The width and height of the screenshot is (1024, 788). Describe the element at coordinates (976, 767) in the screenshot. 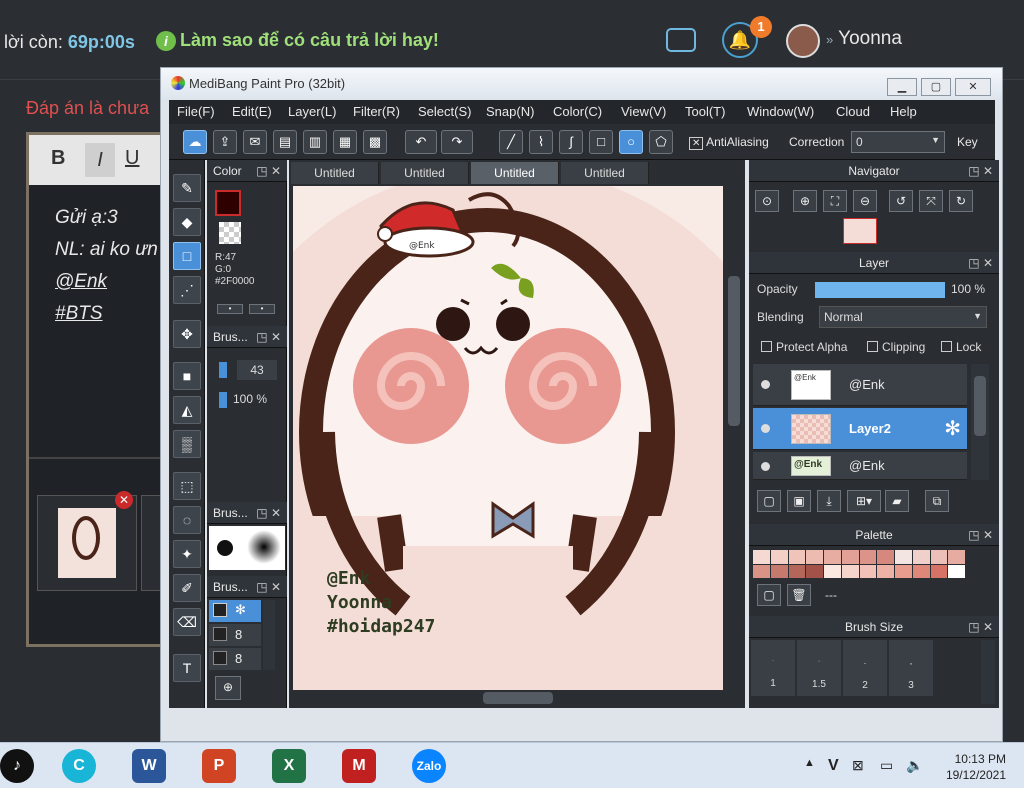

I see `system-clock: 10:13 PM 19/12/2021` at that location.